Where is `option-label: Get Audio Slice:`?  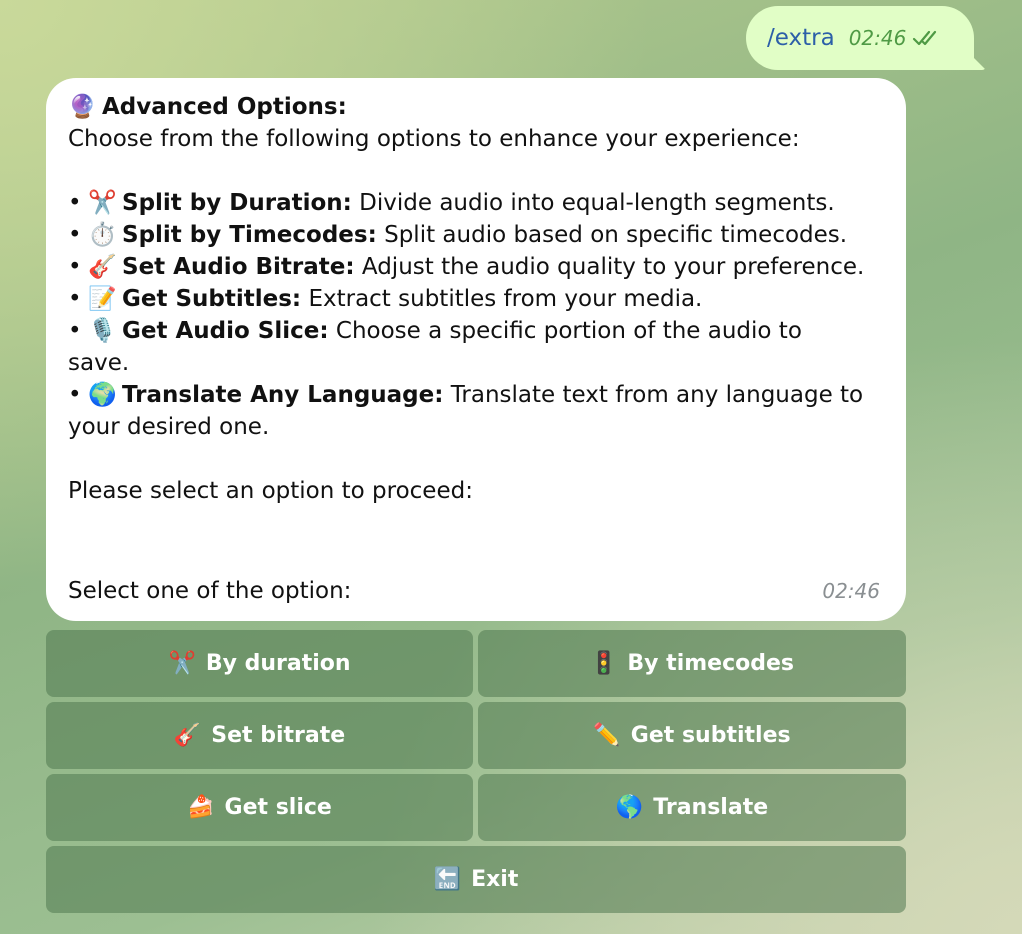 option-label: Get Audio Slice: is located at coordinates (225, 331).